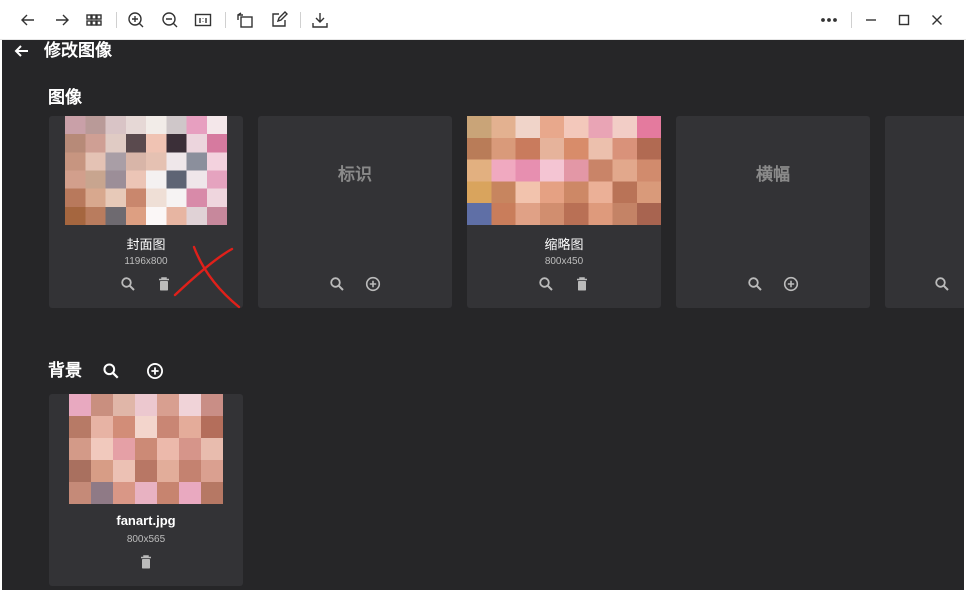 The image size is (966, 592). What do you see at coordinates (94, 20) in the screenshot?
I see `grid-icon` at bounding box center [94, 20].